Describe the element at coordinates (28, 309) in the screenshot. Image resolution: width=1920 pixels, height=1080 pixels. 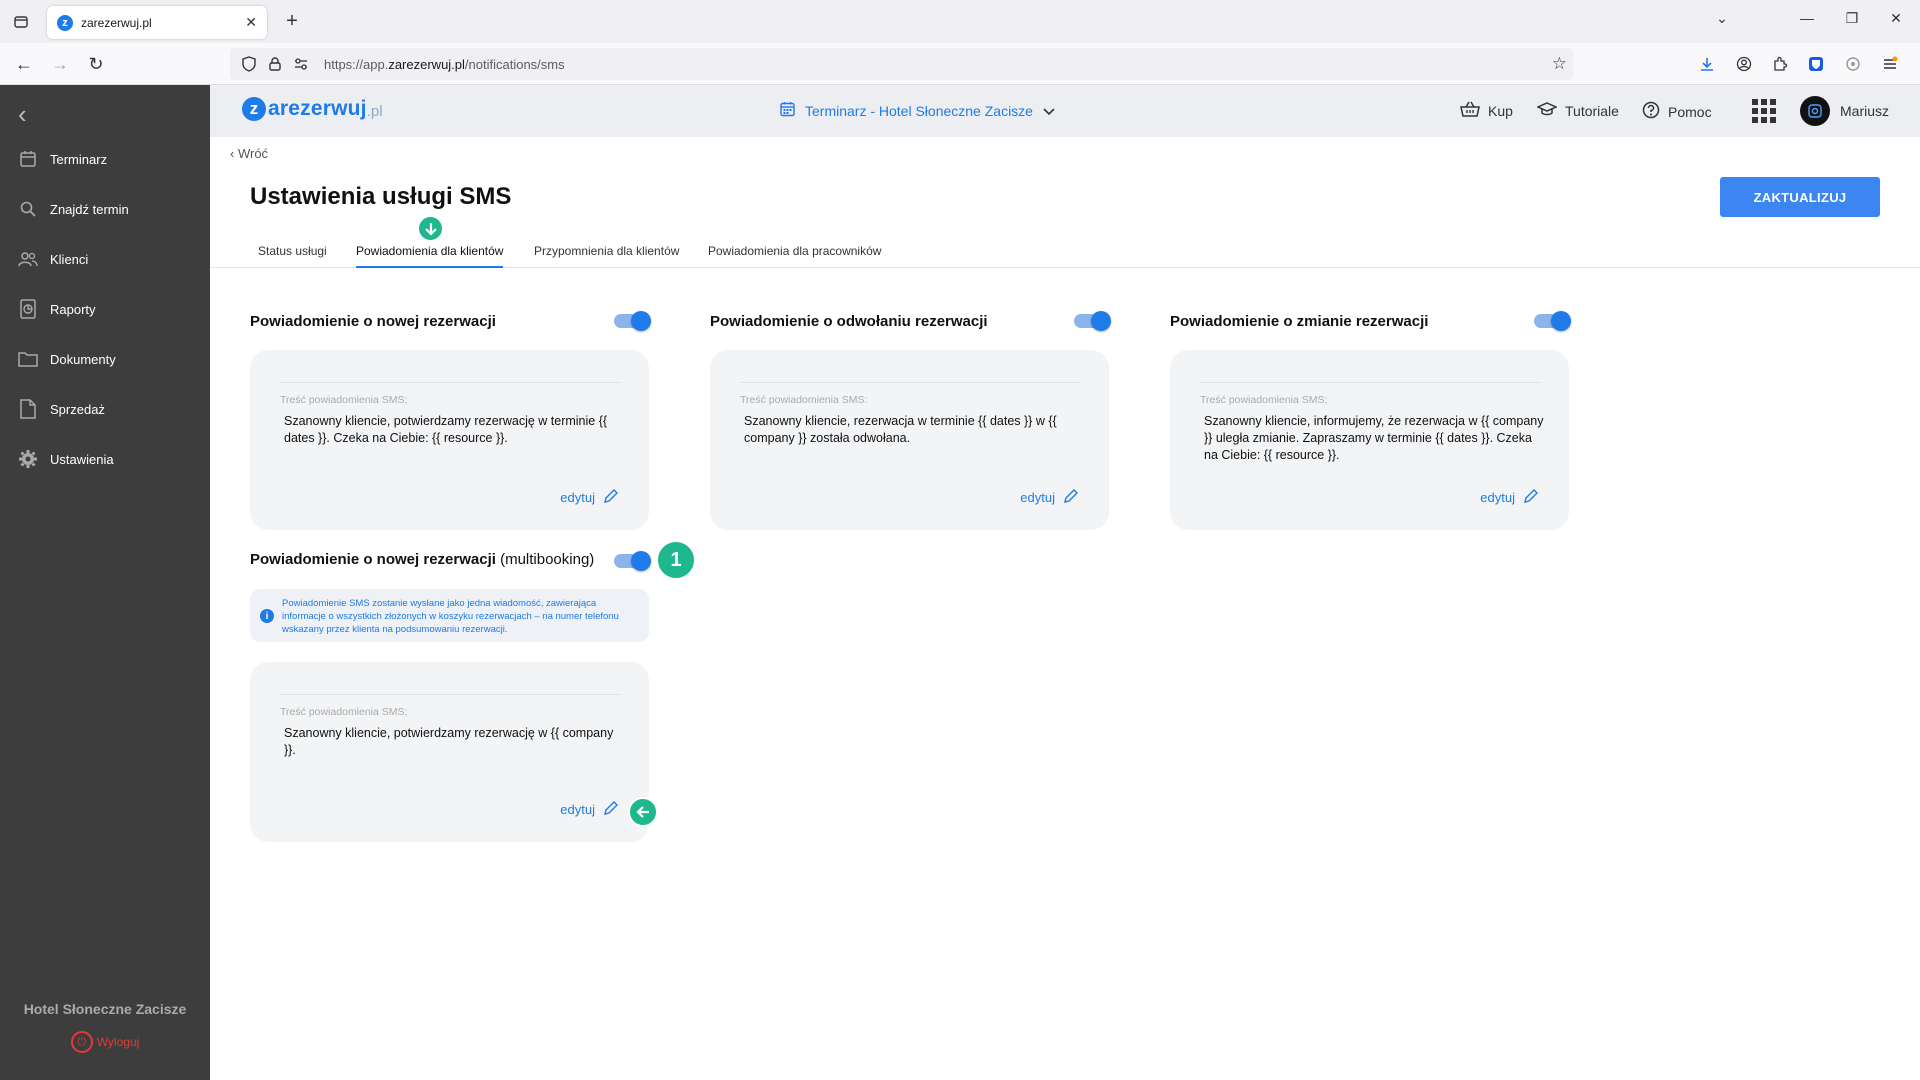
I see `report-icon` at that location.